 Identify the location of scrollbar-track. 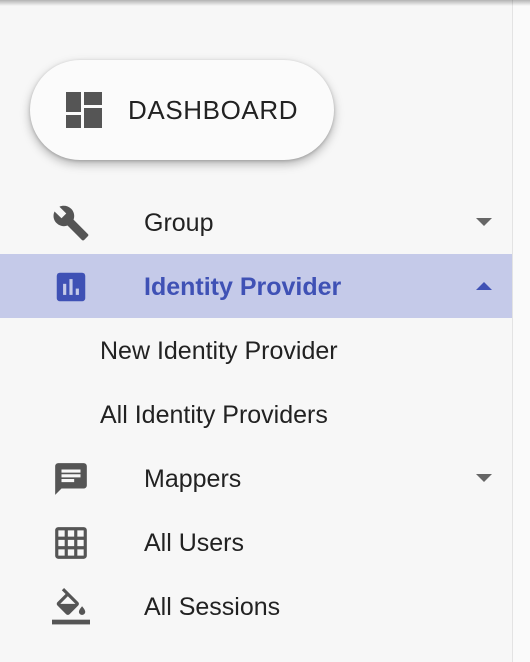
(521, 331).